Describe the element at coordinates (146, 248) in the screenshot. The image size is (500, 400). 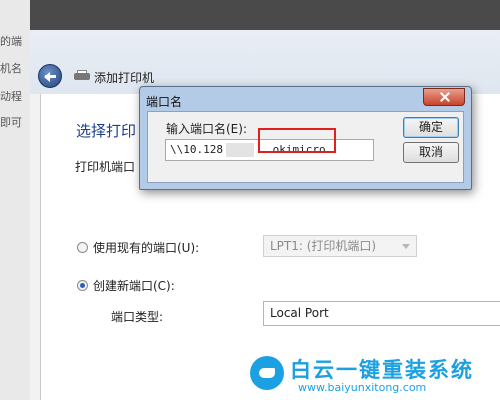
I see `use-existing-port-label: 使用现有的端口(U):` at that location.